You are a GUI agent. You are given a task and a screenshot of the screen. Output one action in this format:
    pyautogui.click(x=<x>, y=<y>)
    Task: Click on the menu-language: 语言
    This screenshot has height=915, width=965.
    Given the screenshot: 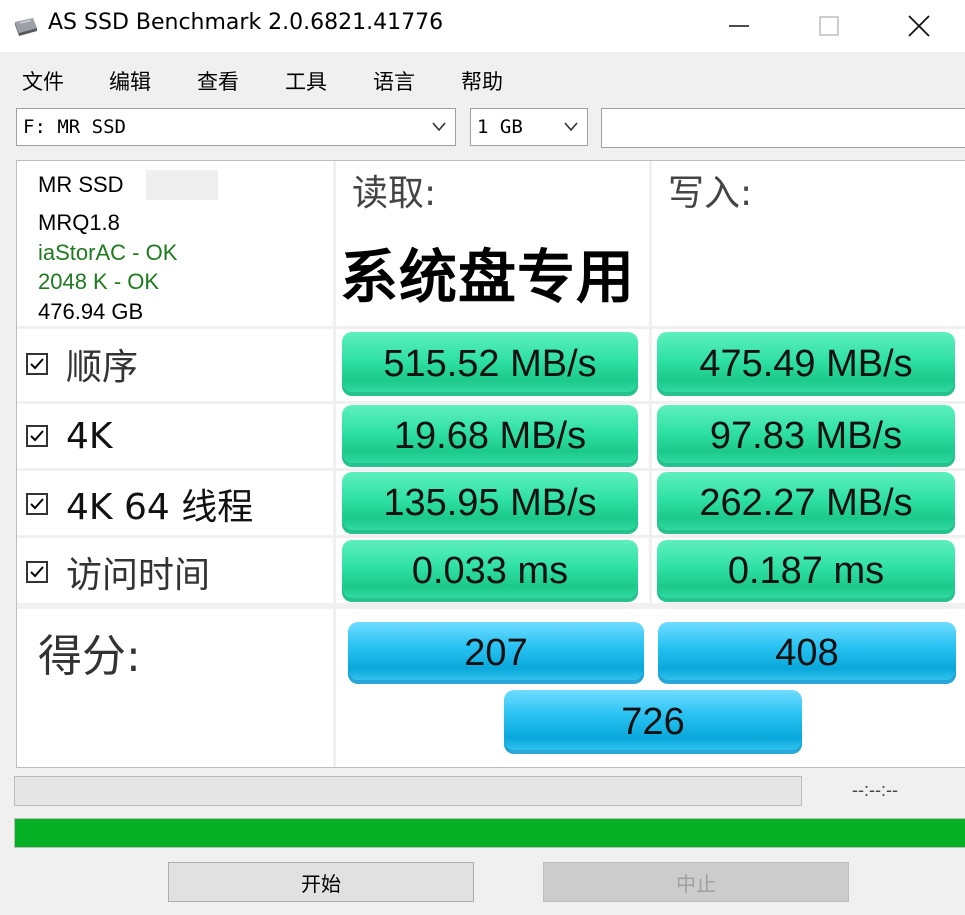 What is the action you would take?
    pyautogui.click(x=394, y=81)
    